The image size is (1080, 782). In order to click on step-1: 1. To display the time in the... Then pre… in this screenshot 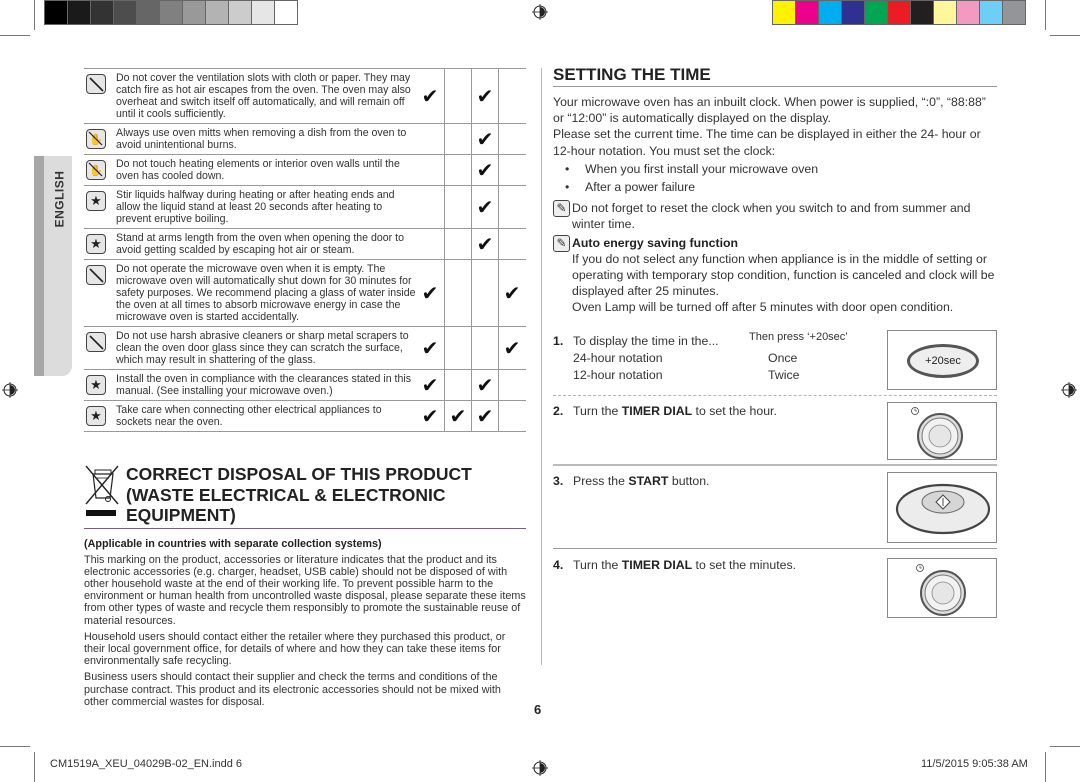, I will do `click(775, 361)`.